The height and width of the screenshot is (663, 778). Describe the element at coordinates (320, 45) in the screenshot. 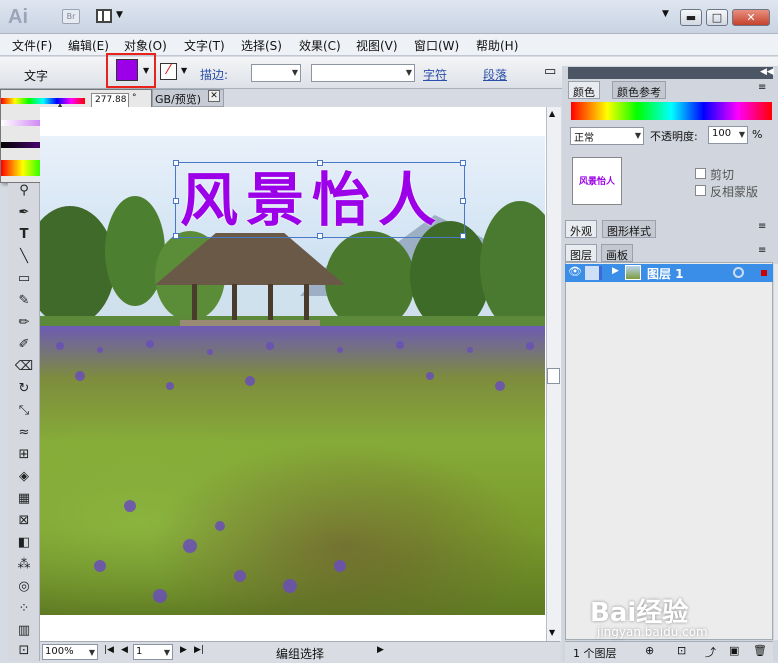

I see `menu-effect: 效果(C)` at that location.